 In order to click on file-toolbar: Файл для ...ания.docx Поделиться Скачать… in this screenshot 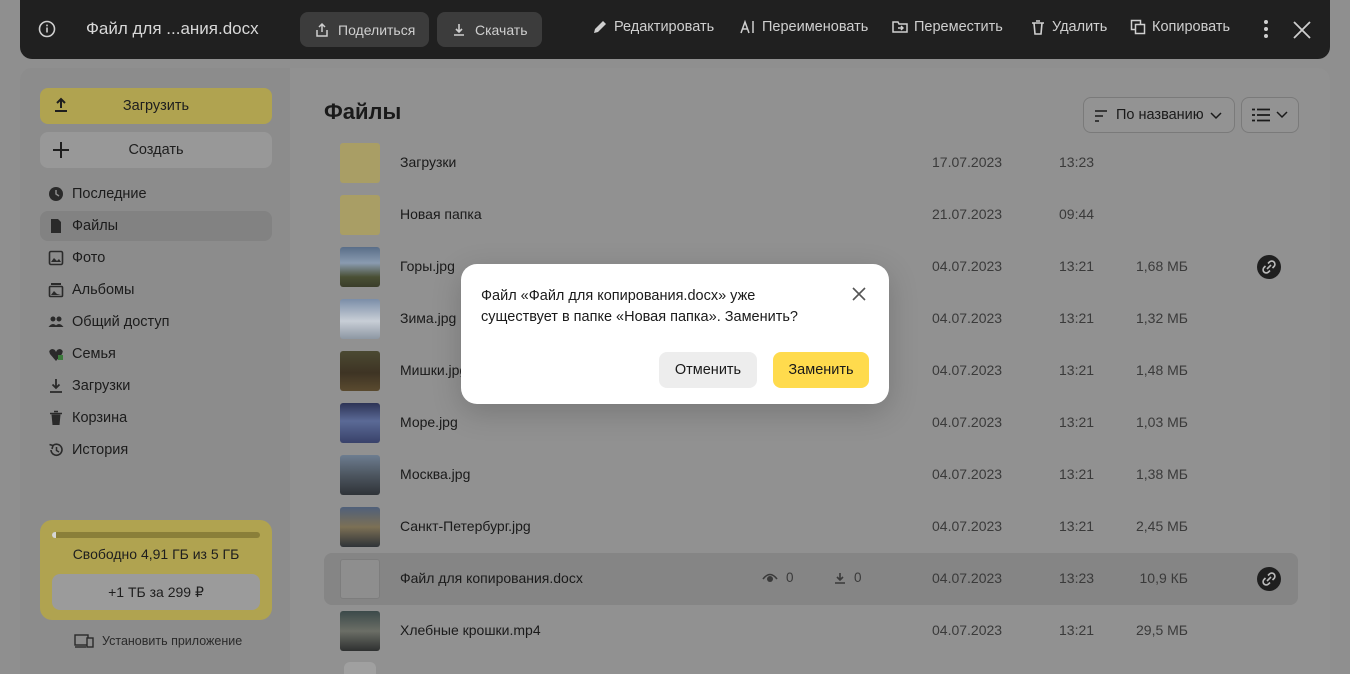, I will do `click(675, 29)`.